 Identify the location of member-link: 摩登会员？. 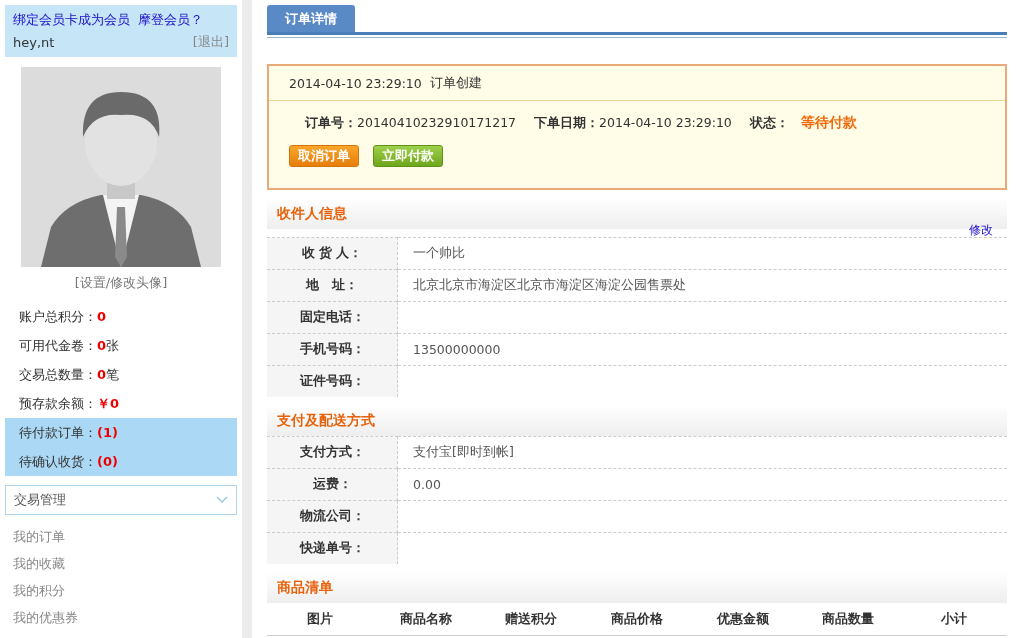
(170, 20).